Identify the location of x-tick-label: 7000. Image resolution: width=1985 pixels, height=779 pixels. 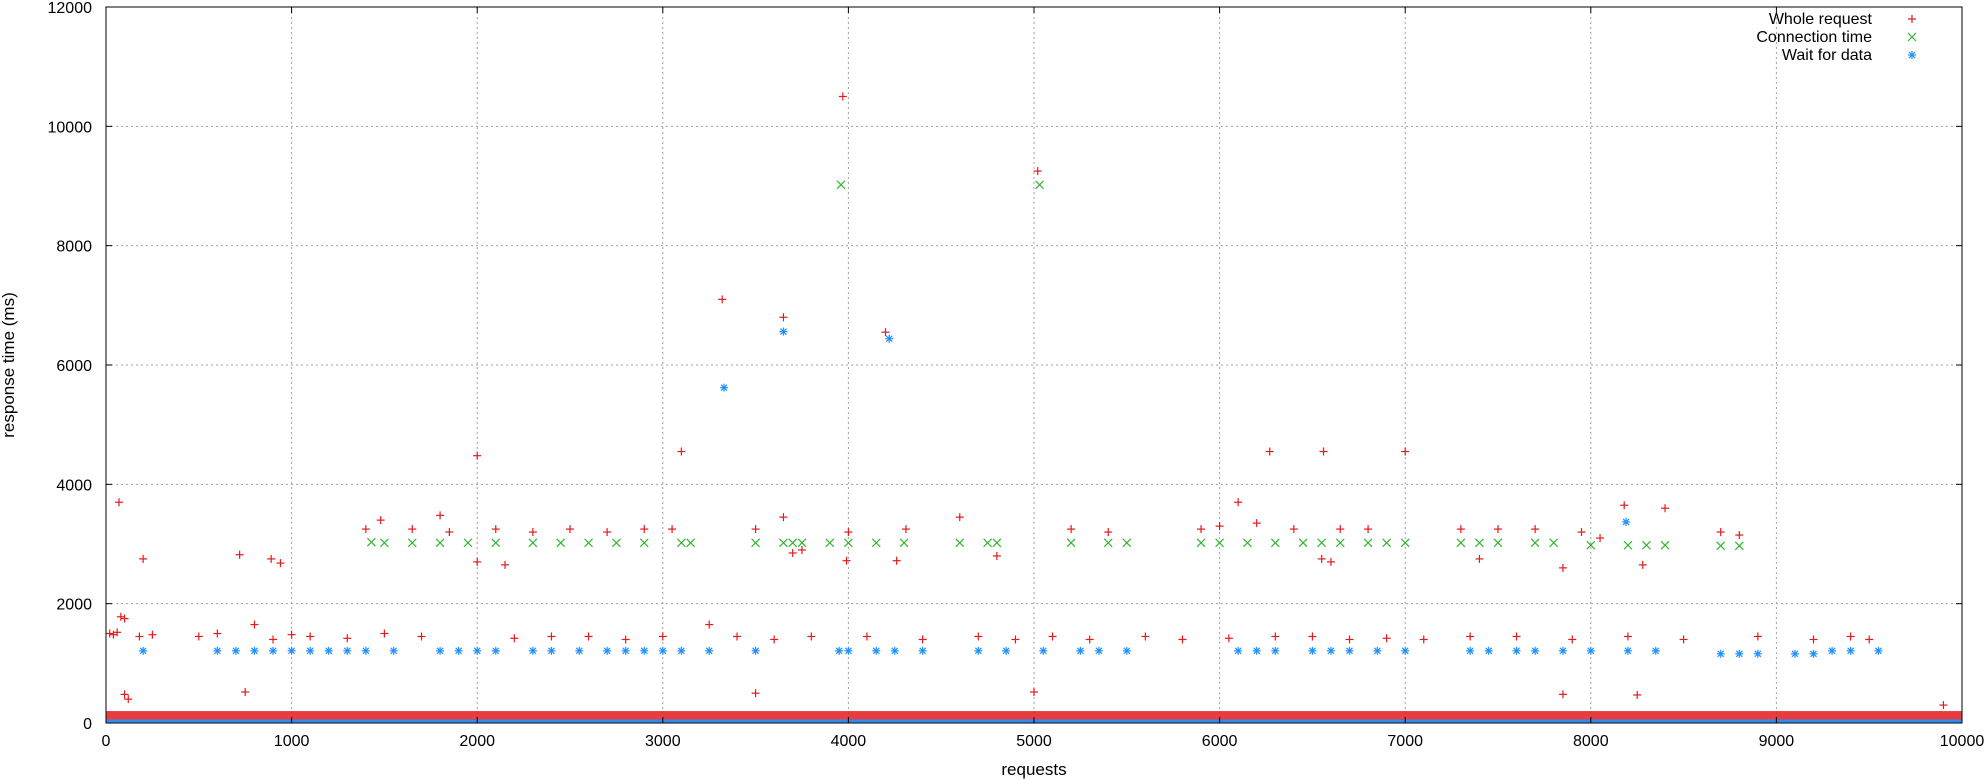
(1405, 741).